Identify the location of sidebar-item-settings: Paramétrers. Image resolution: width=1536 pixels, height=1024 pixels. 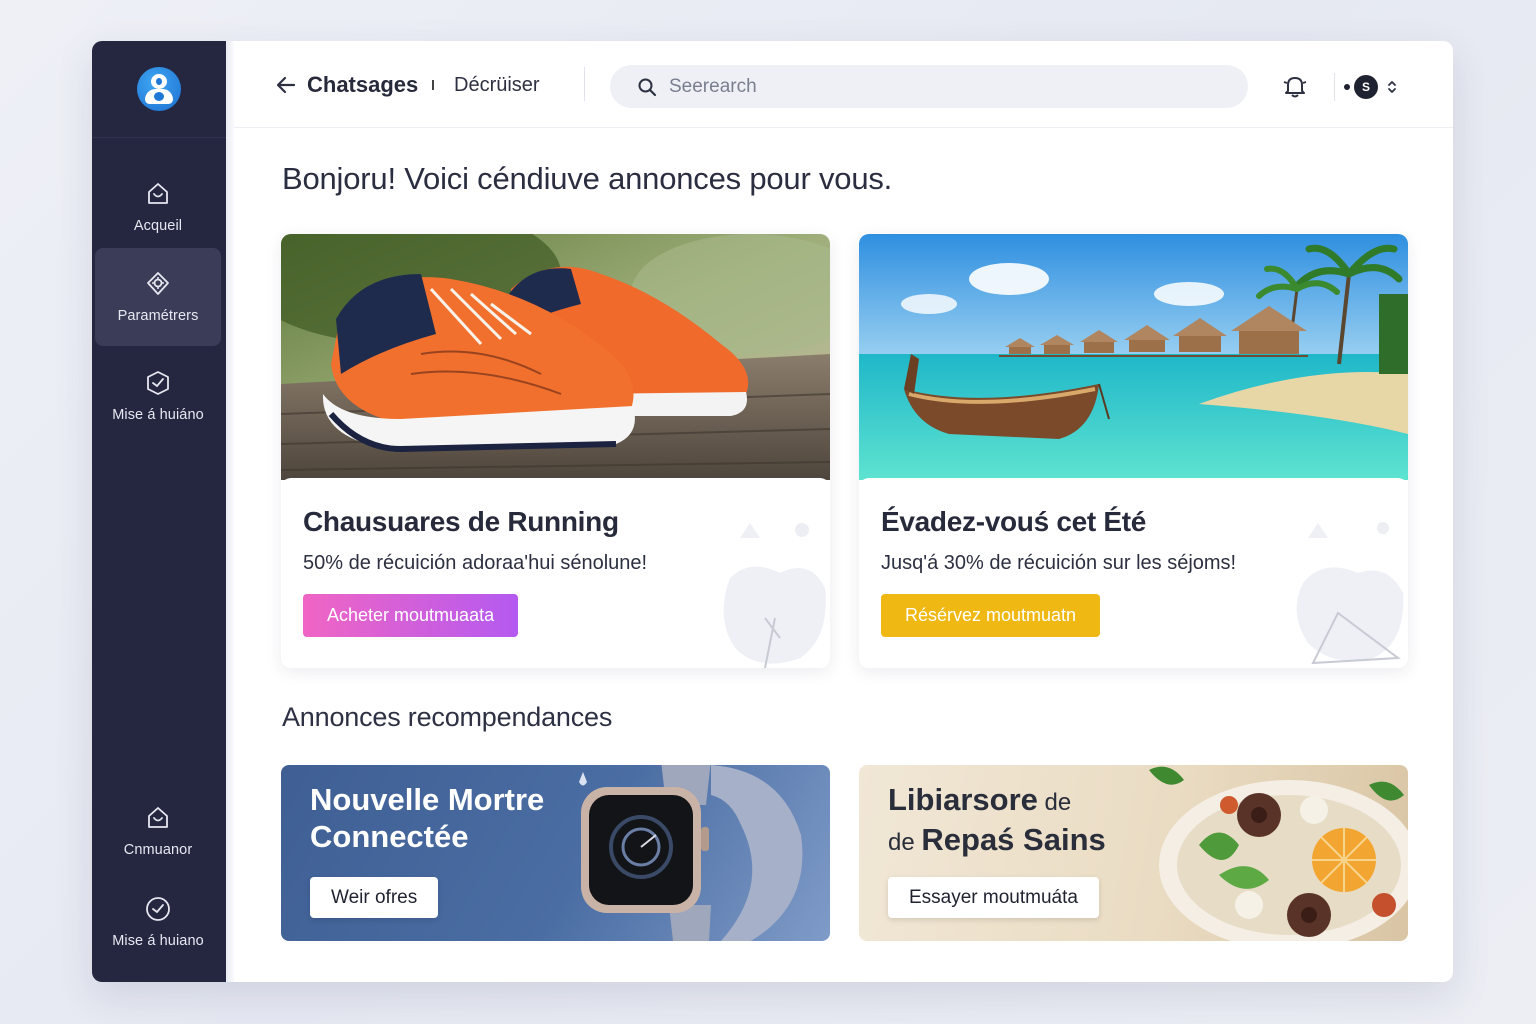
(158, 297).